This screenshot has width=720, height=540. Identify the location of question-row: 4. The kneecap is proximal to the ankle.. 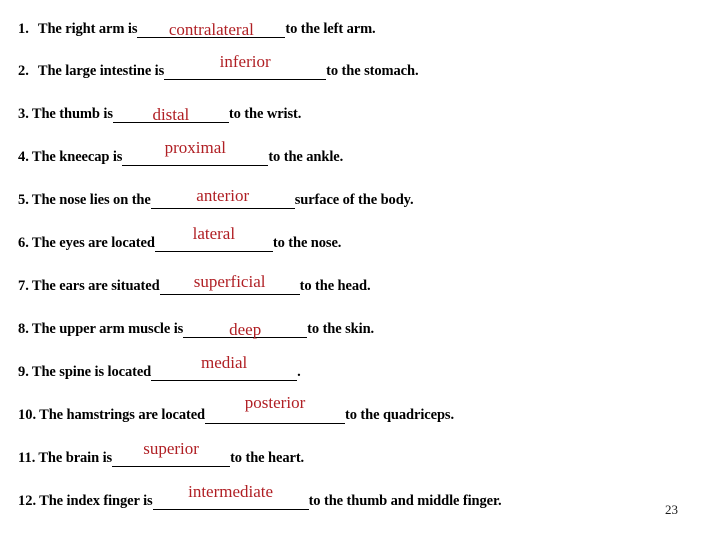
(360, 149).